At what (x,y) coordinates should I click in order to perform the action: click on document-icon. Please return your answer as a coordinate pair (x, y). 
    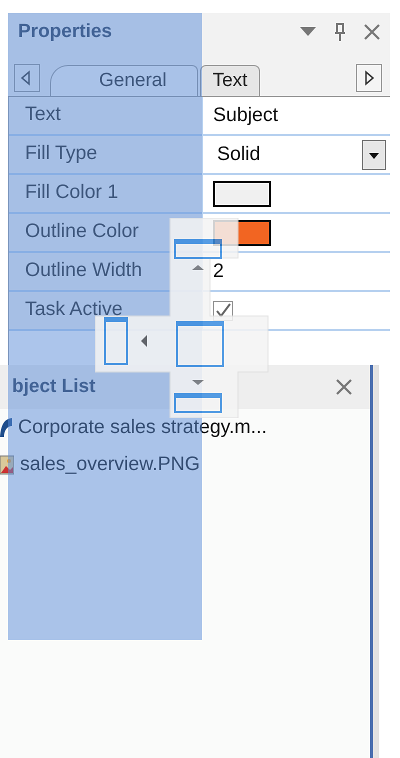
    Looking at the image, I should click on (6, 427).